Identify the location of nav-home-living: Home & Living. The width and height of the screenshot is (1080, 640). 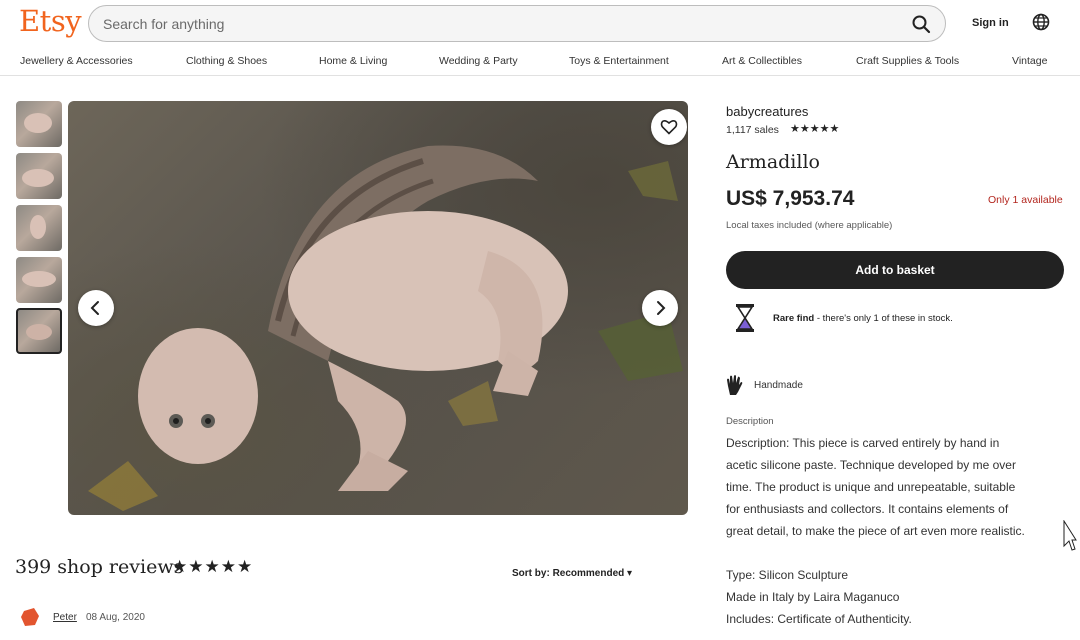
(353, 61).